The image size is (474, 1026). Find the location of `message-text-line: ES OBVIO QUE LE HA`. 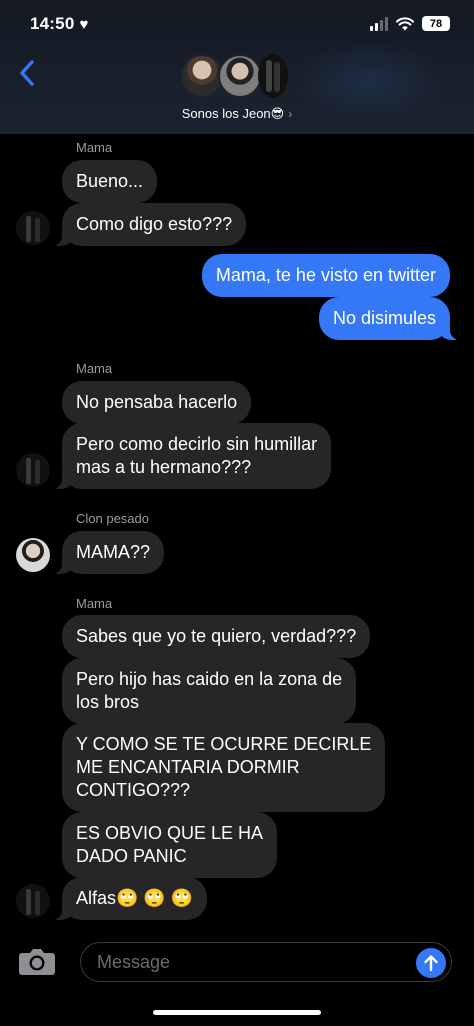

message-text-line: ES OBVIO QUE LE HA is located at coordinates (170, 833).